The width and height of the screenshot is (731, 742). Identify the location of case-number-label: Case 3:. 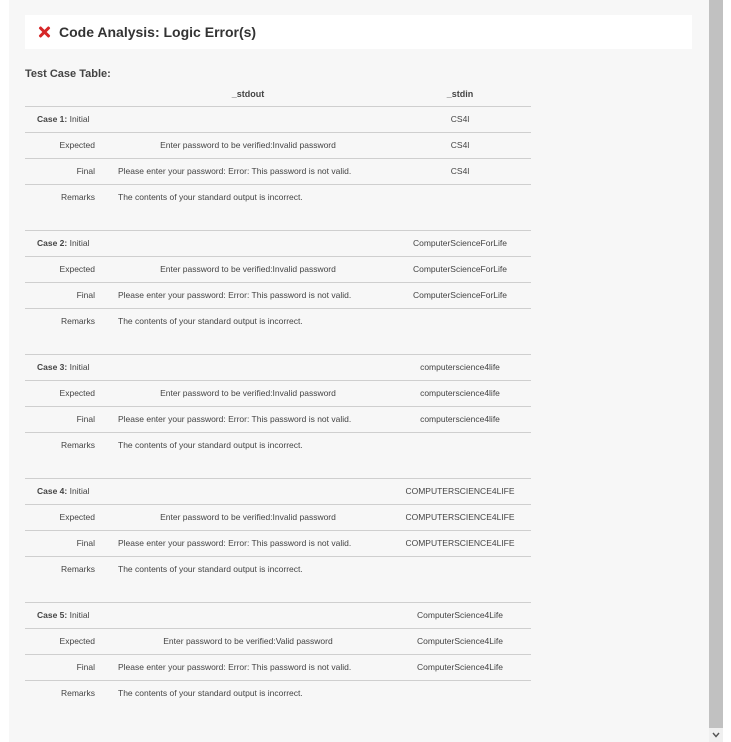
(52, 367).